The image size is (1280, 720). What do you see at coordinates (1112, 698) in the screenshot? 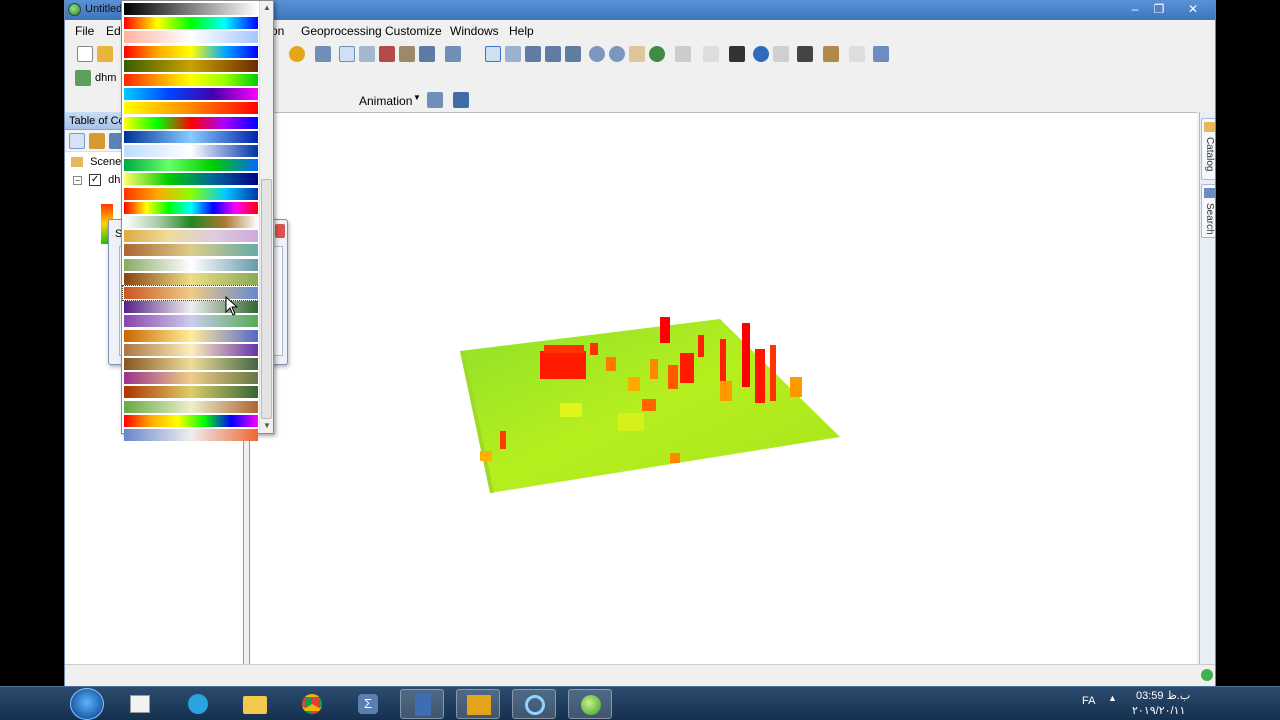
I see `show-hidden-icons-icon: ▲` at bounding box center [1112, 698].